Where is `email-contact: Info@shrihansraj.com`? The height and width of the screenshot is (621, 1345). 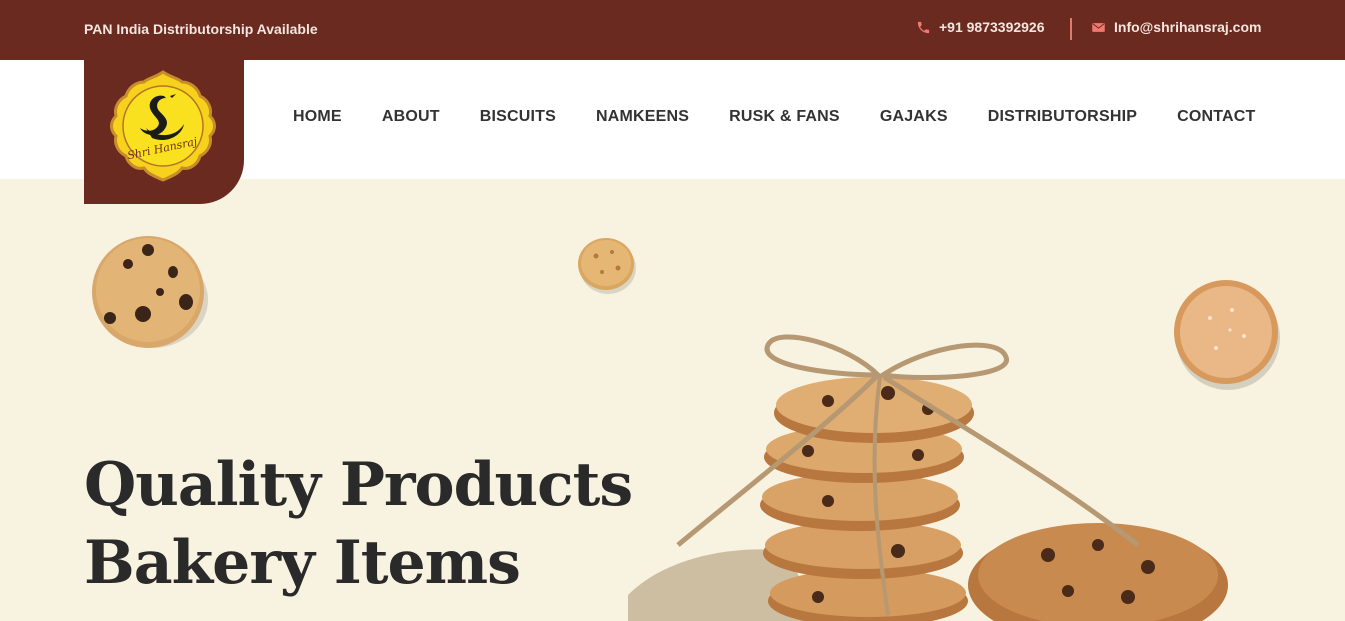
email-contact: Info@shrihansraj.com is located at coordinates (1176, 27).